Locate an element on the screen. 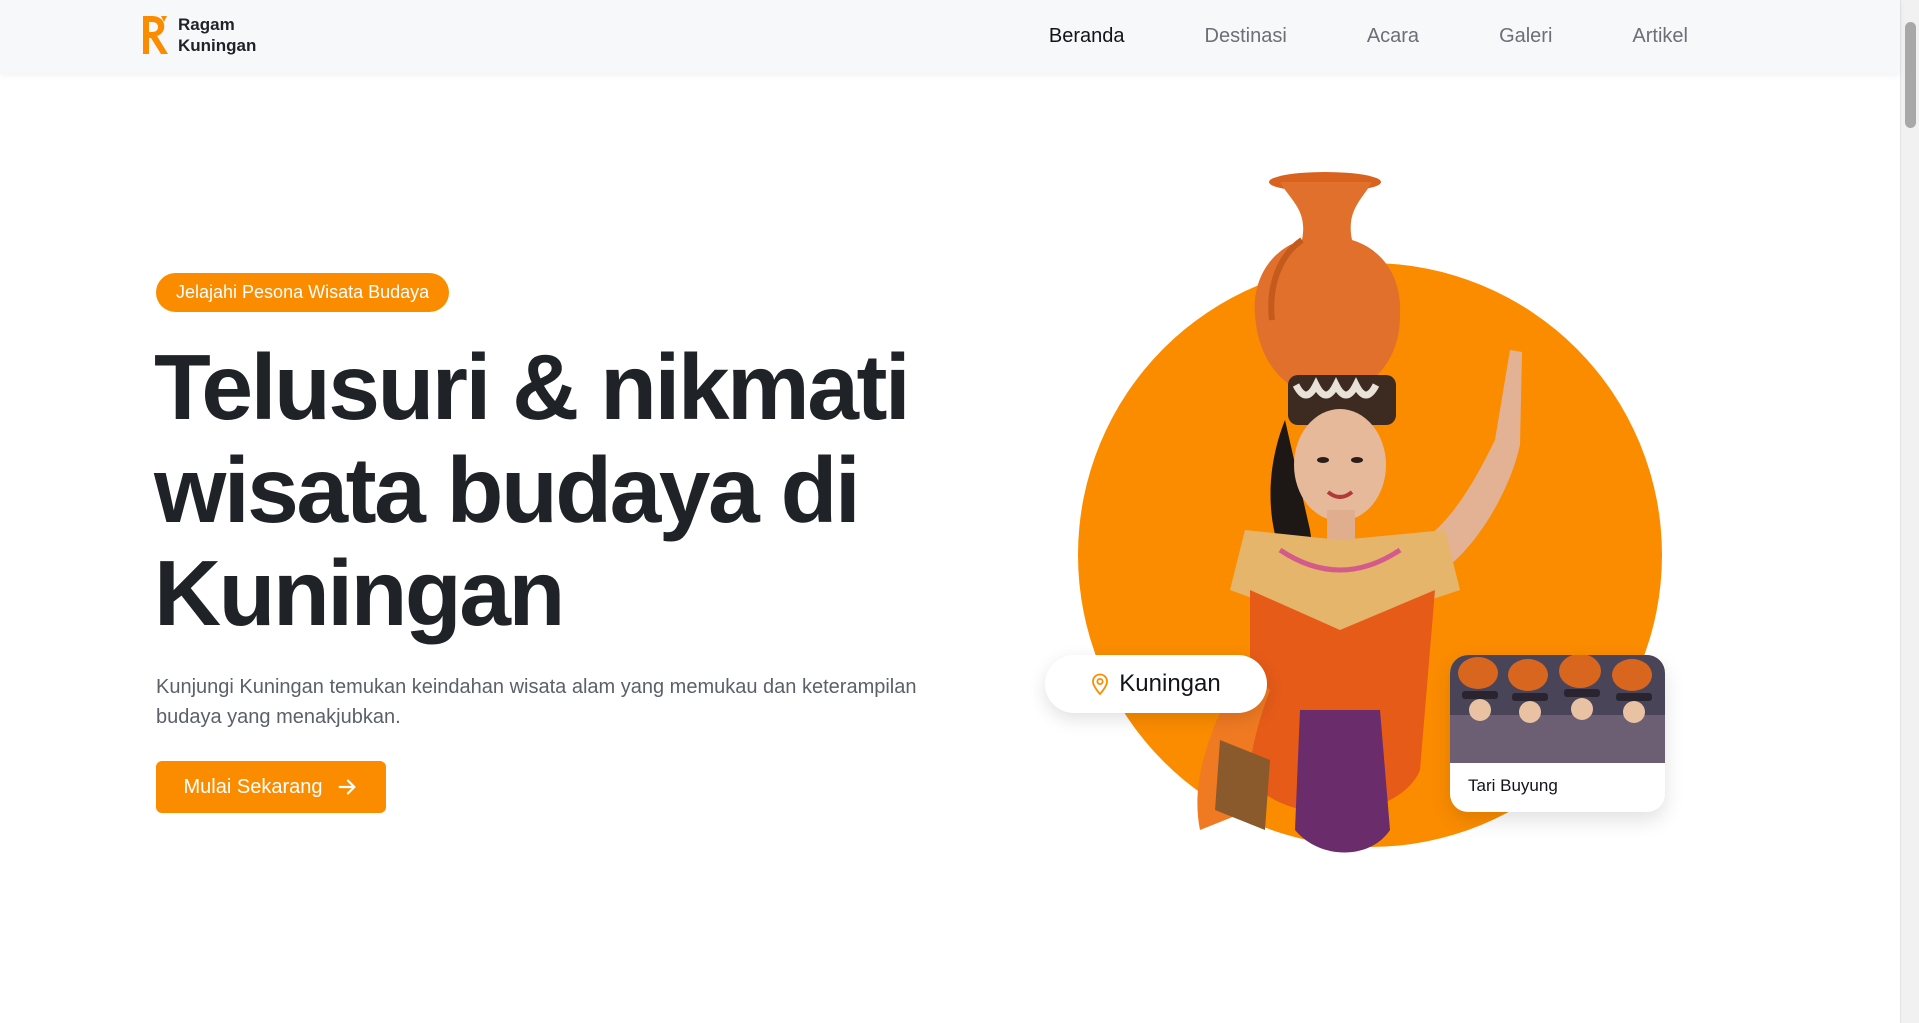  scrollbar-thumb is located at coordinates (1910, 75).